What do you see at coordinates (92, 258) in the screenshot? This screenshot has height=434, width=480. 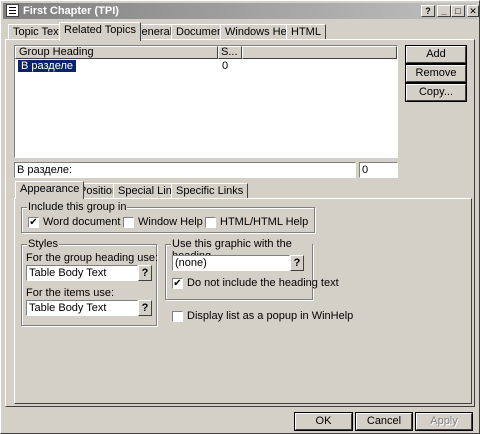 I see `group-heading-style-label: For the group heading use:` at bounding box center [92, 258].